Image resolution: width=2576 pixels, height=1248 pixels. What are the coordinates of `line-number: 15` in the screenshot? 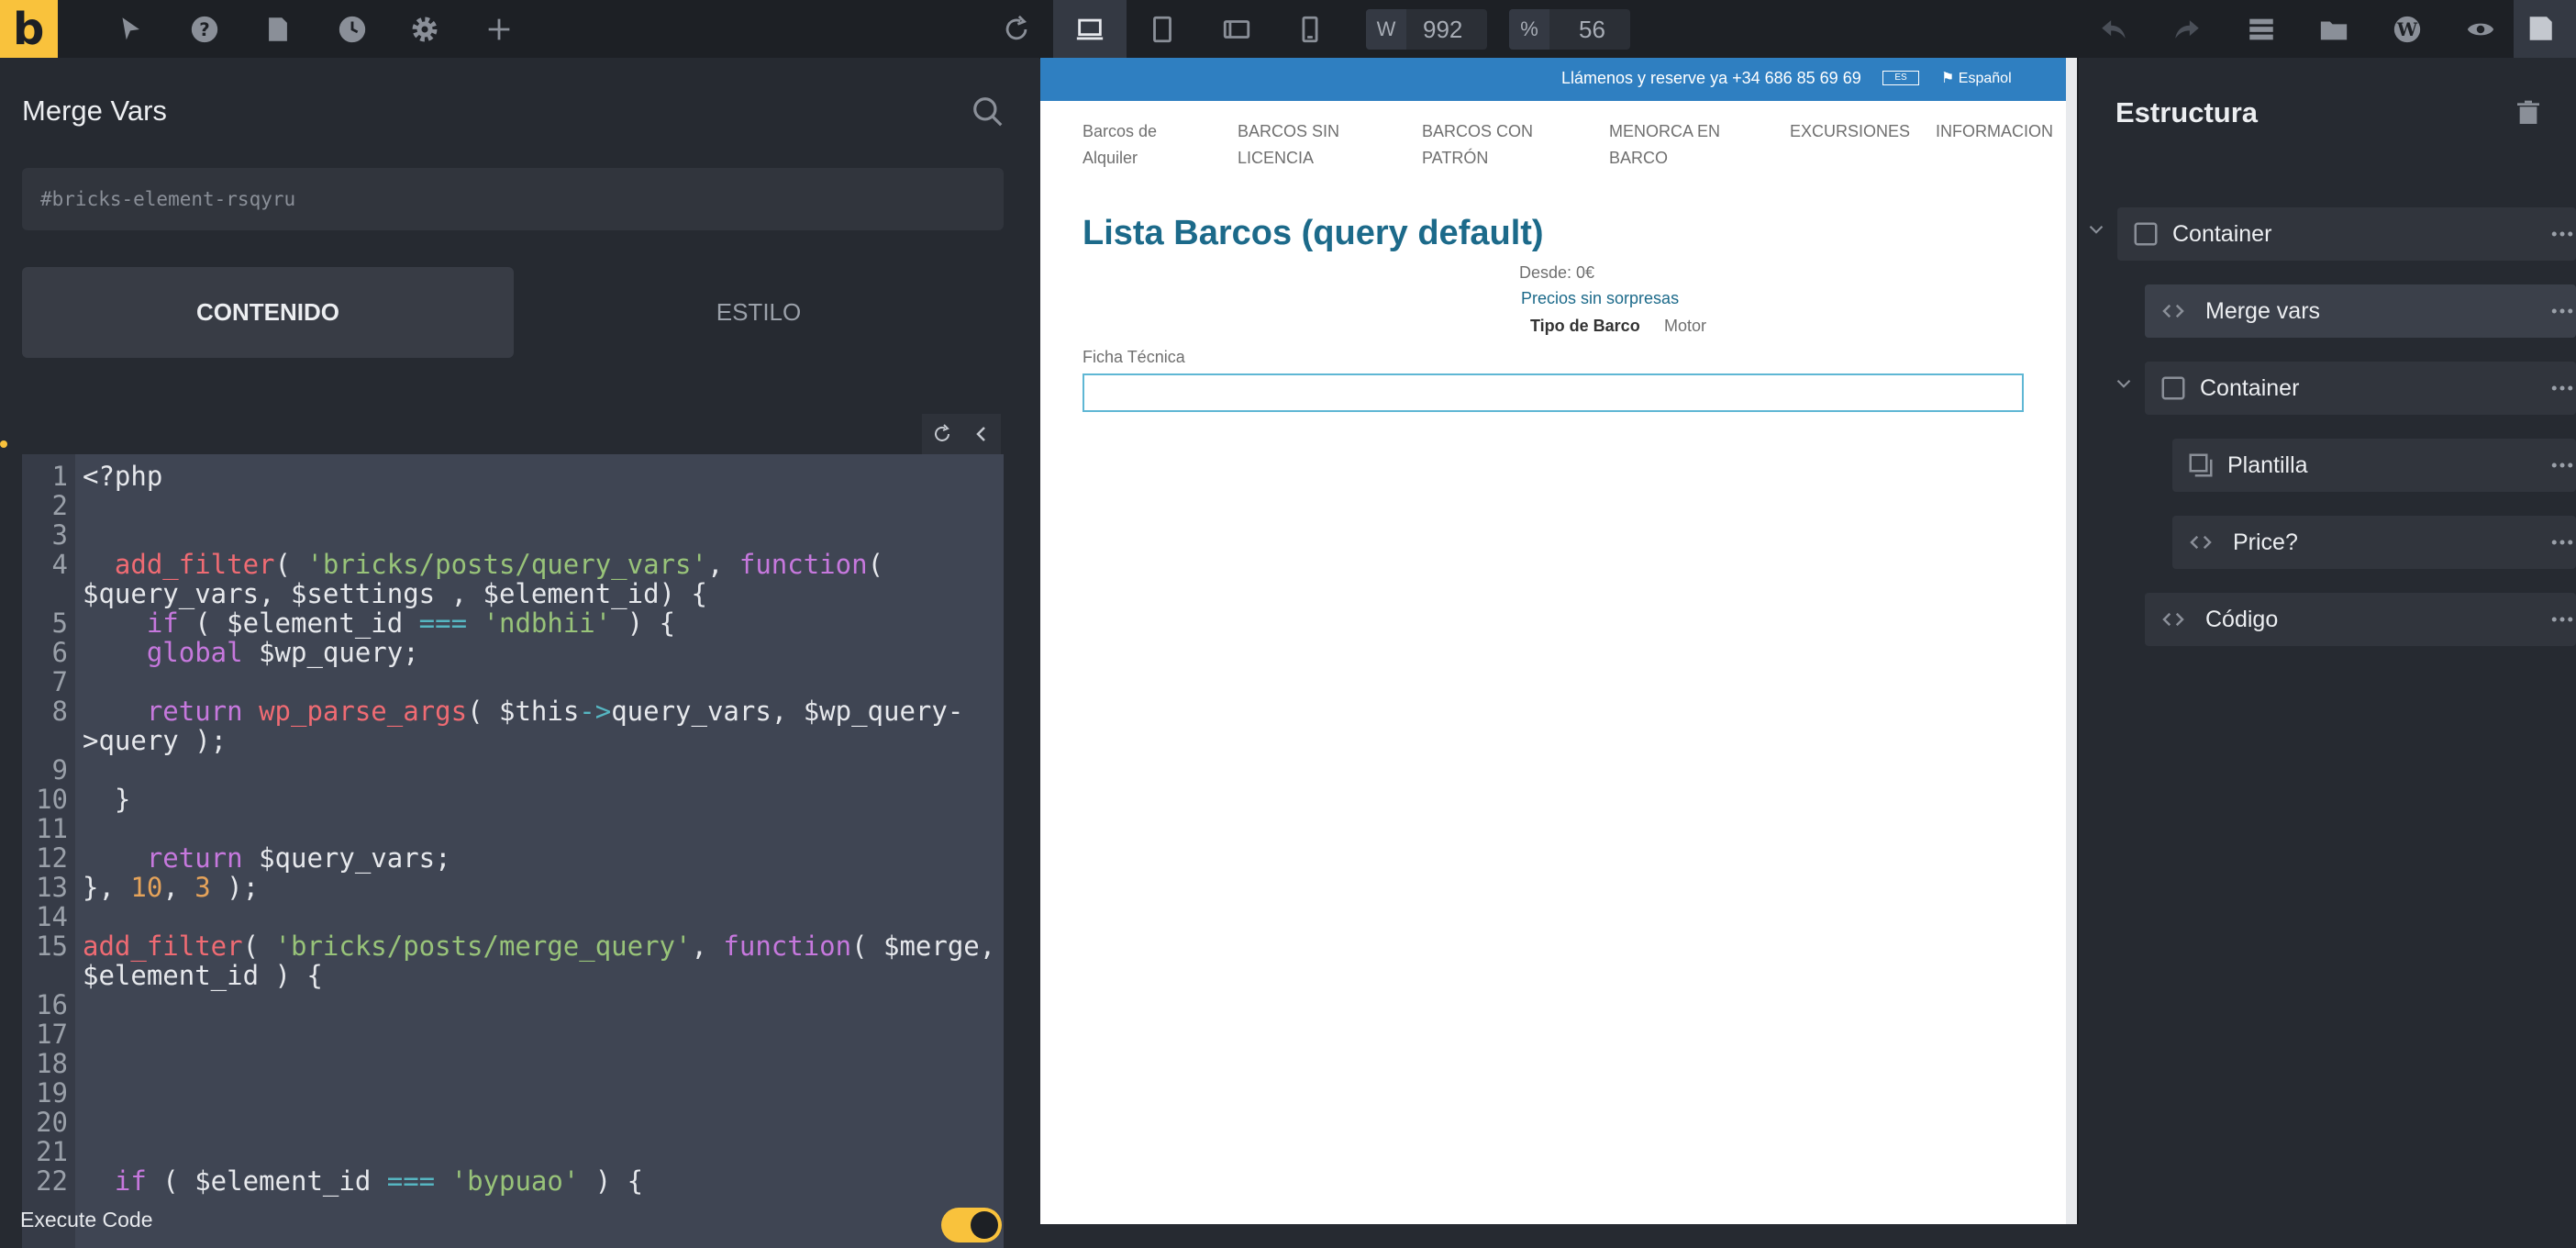 It's located at (52, 946).